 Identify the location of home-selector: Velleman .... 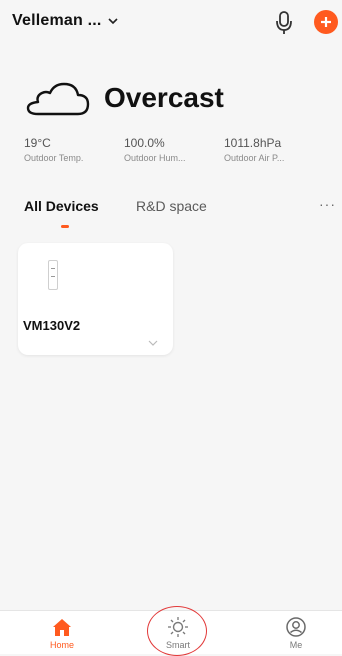
(65, 21).